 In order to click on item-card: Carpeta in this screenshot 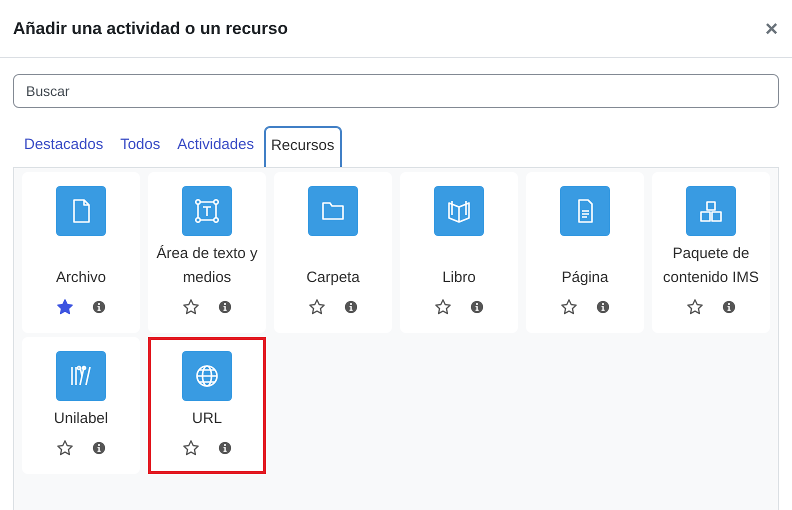, I will do `click(333, 252)`.